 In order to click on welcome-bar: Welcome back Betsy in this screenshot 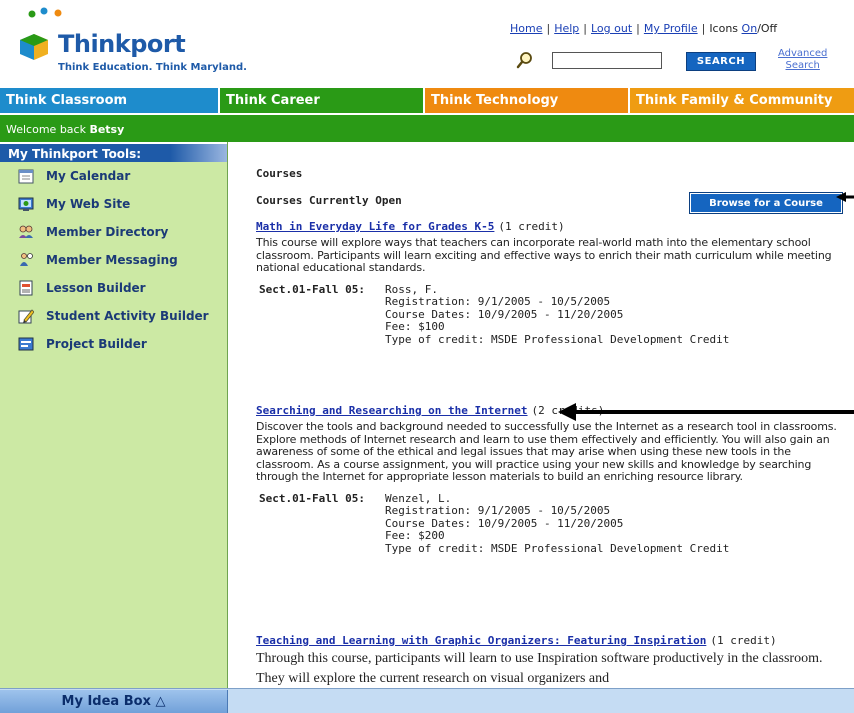, I will do `click(427, 127)`.